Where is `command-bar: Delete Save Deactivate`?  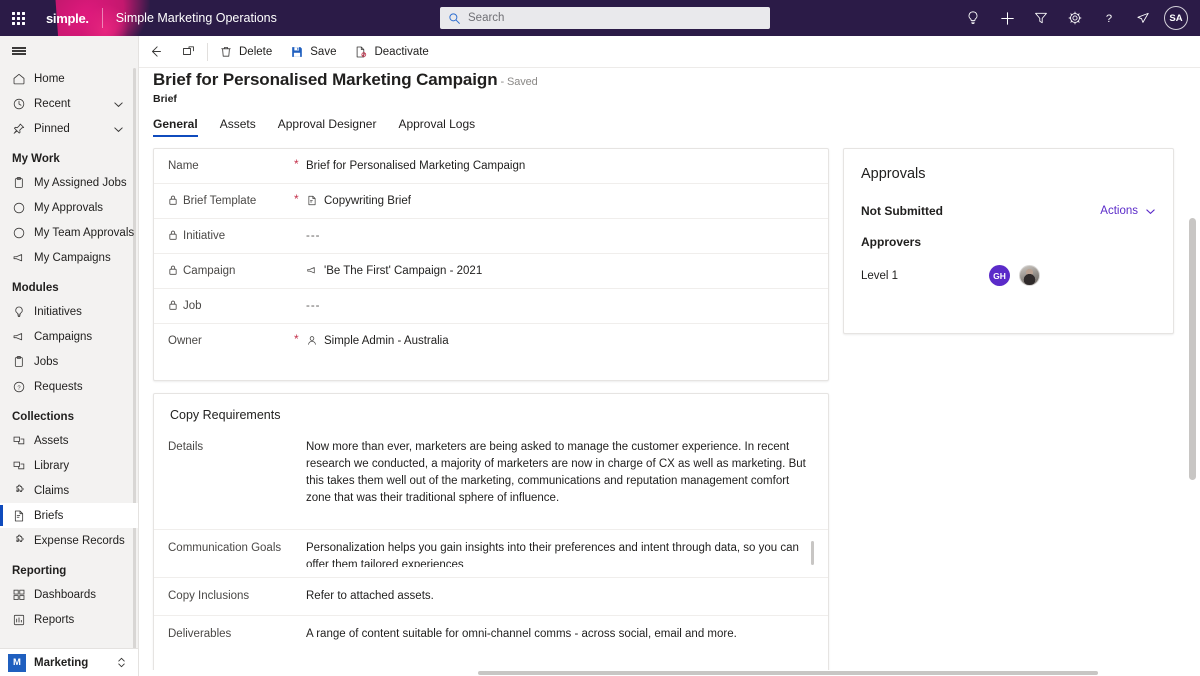 command-bar: Delete Save Deactivate is located at coordinates (669, 52).